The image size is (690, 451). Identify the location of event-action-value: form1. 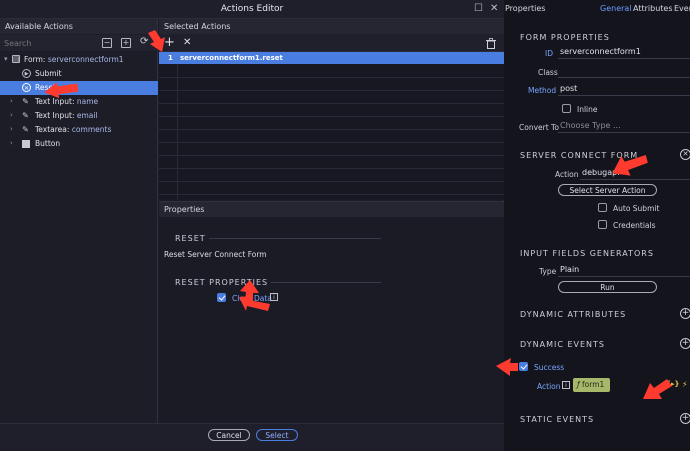
(593, 384).